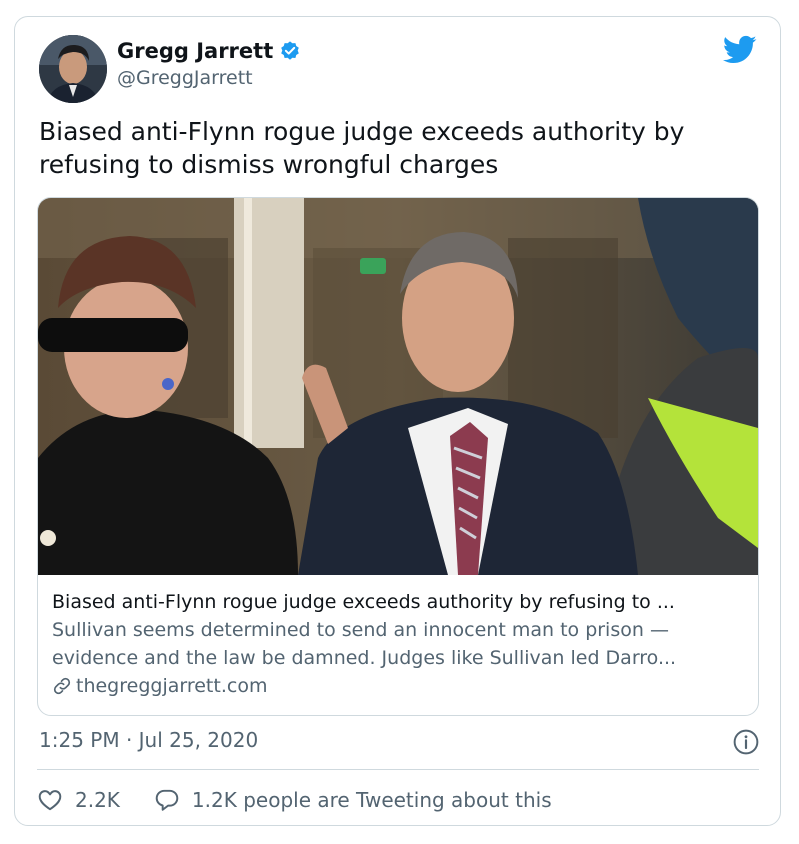  I want to click on reply-button: 1.2K people are Tweeting about this, so click(353, 800).